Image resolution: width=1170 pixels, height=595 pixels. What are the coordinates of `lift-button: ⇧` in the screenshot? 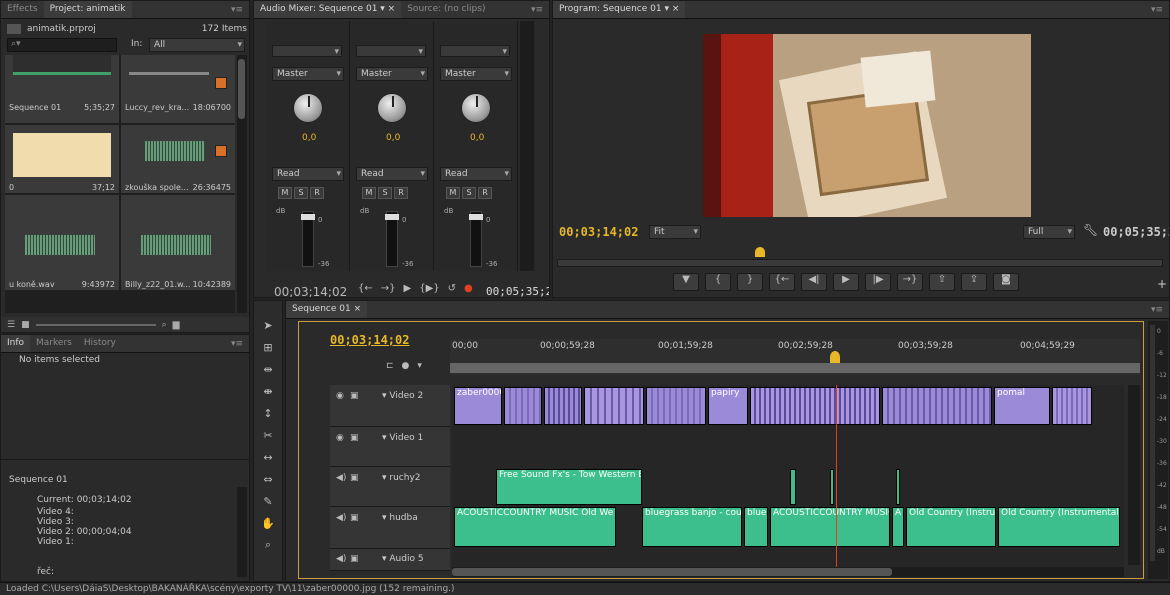 It's located at (942, 282).